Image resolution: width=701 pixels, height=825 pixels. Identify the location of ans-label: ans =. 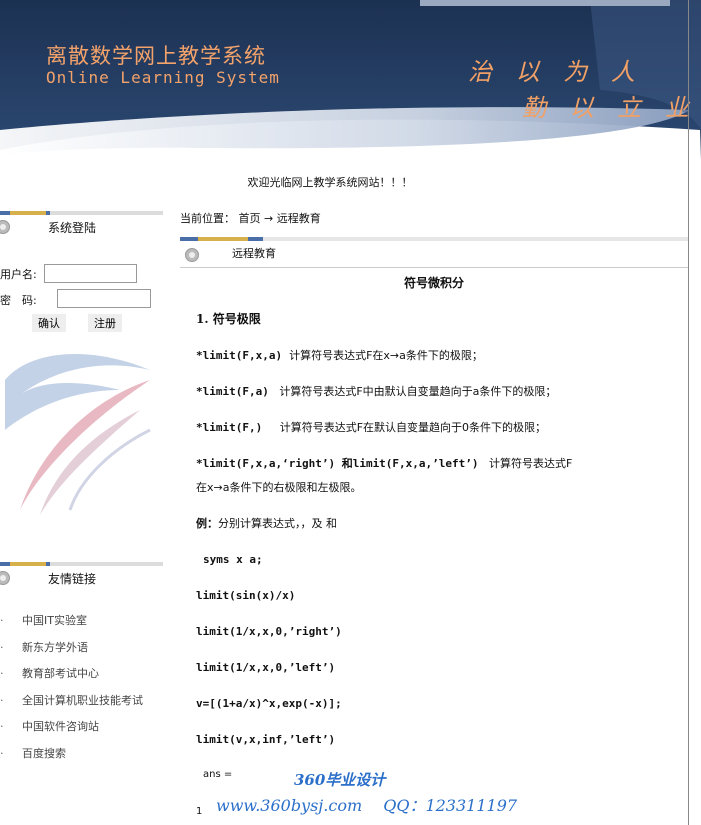
(218, 774).